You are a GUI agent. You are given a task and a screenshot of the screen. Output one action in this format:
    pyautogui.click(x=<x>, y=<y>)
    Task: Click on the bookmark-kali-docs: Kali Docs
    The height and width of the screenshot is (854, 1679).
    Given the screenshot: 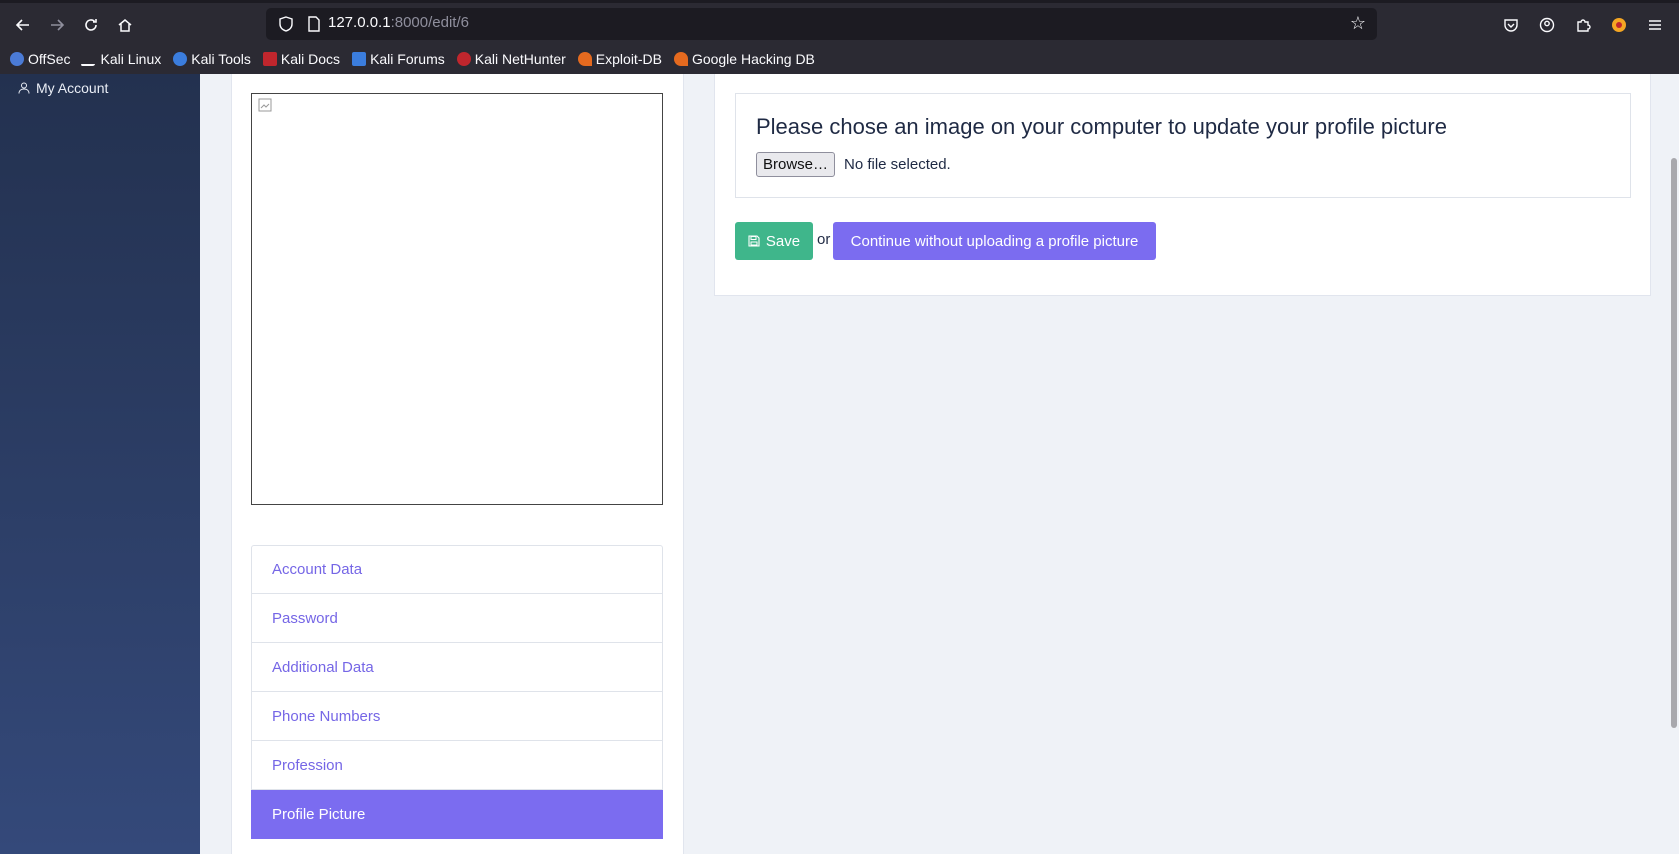 What is the action you would take?
    pyautogui.click(x=301, y=59)
    